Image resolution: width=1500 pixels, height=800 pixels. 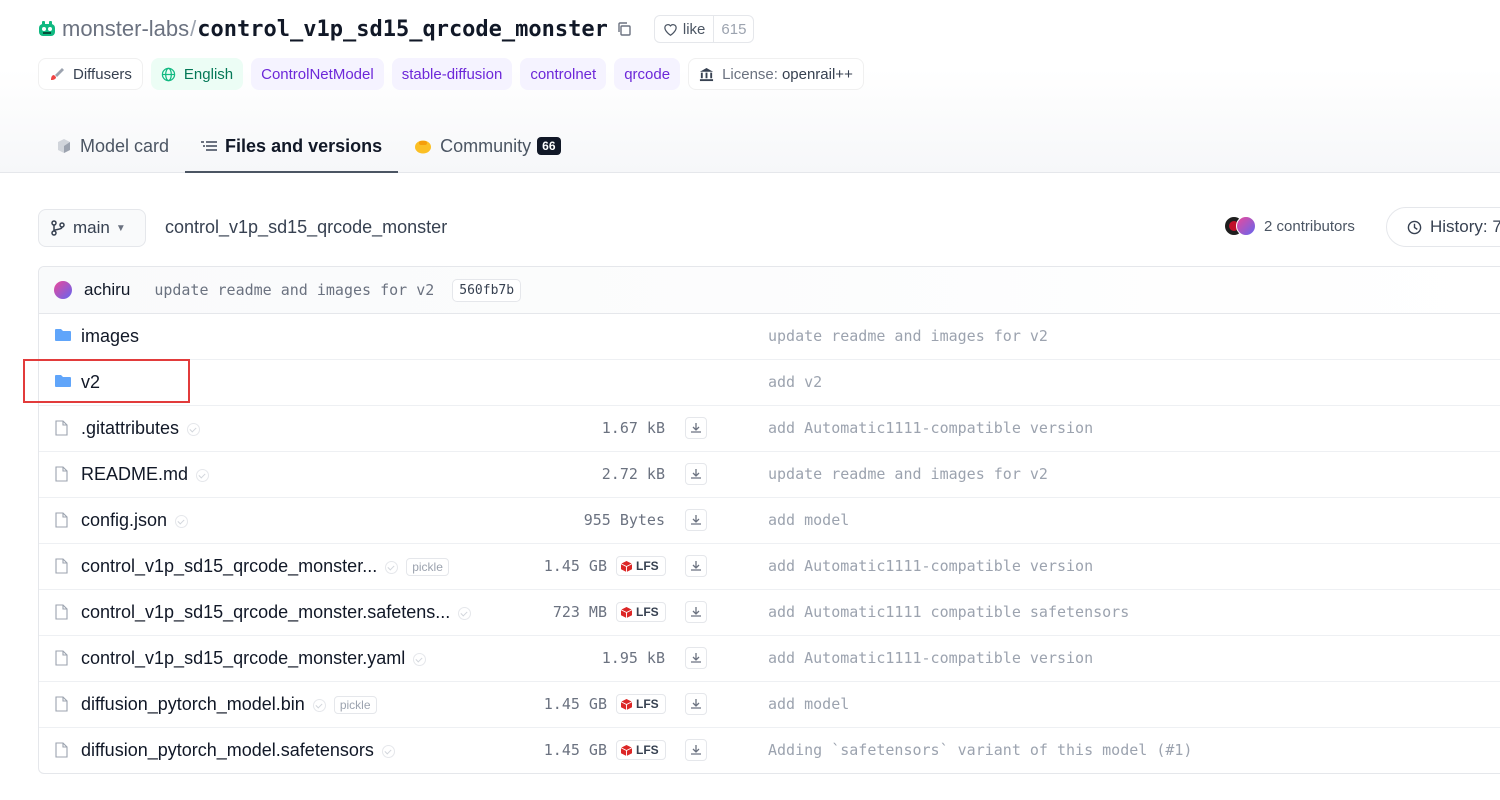 I want to click on license-value: openrail++, so click(x=817, y=74).